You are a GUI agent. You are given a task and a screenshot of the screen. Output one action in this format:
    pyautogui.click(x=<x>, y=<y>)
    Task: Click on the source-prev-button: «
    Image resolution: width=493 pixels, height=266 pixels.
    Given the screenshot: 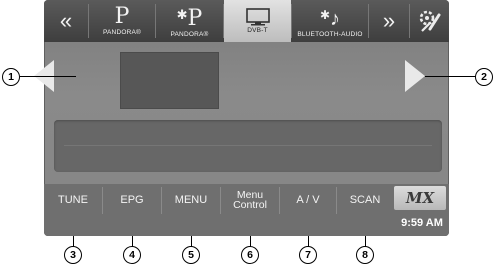 What is the action you would take?
    pyautogui.click(x=66, y=21)
    